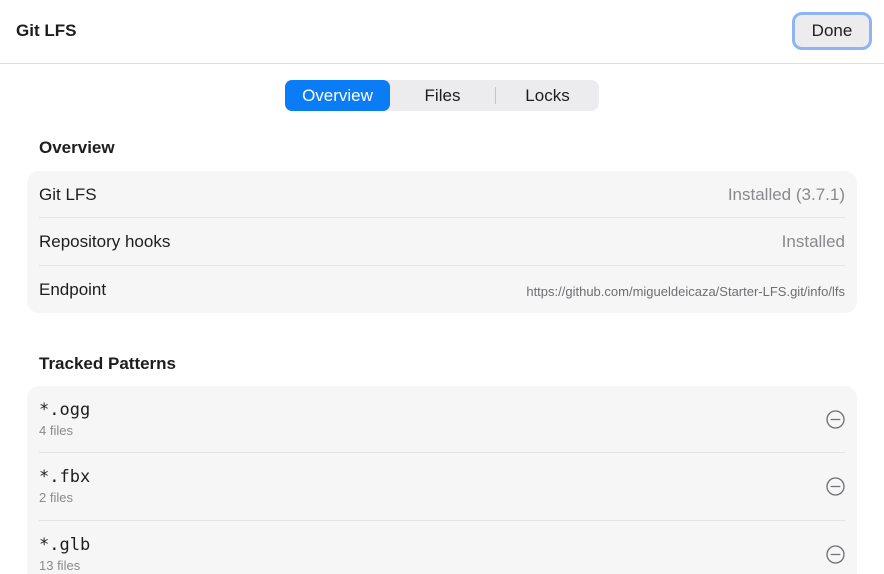 This screenshot has height=574, width=884. Describe the element at coordinates (442, 194) in the screenshot. I see `overview-row-git-lfs: Git LFS Installed (3.7.1)` at that location.